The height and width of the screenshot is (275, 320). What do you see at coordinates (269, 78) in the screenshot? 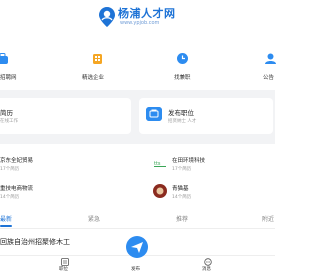
I see `nav-label: 公告` at bounding box center [269, 78].